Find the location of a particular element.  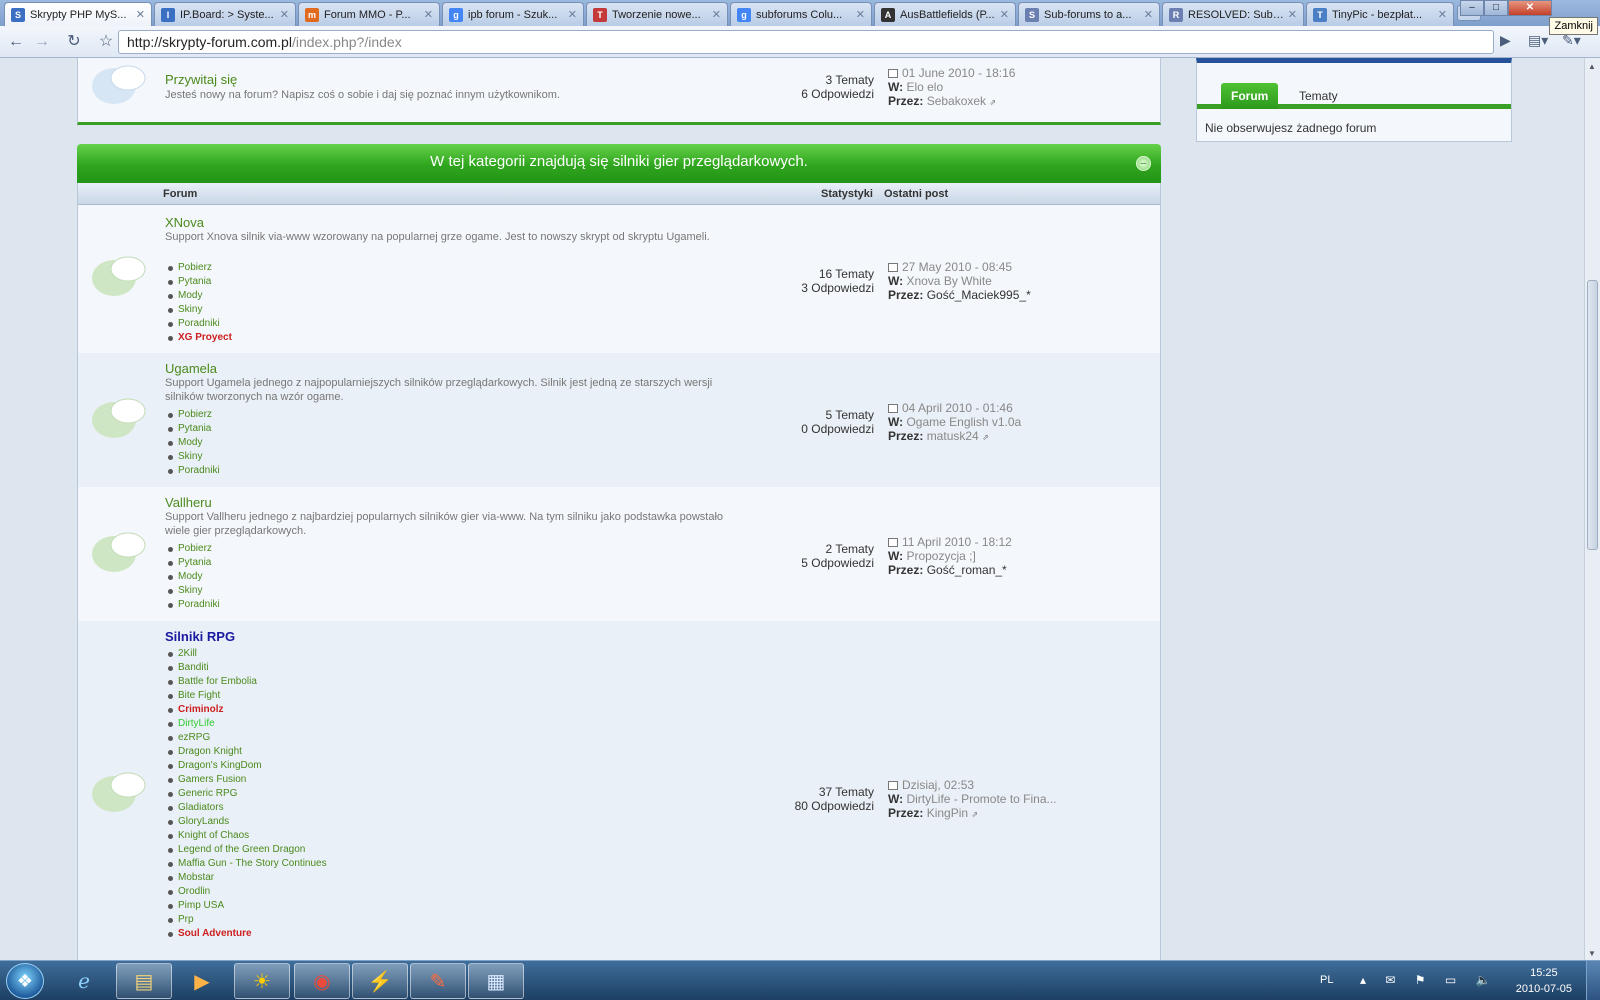

last-post-author: matusk24 is located at coordinates (953, 436).